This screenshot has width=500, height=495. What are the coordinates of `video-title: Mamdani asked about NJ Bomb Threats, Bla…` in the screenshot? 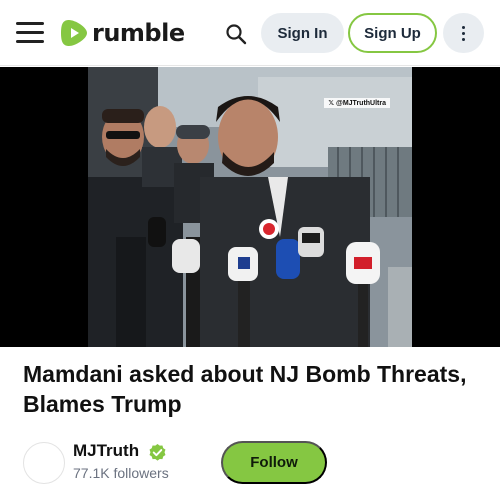 It's located at (245, 389).